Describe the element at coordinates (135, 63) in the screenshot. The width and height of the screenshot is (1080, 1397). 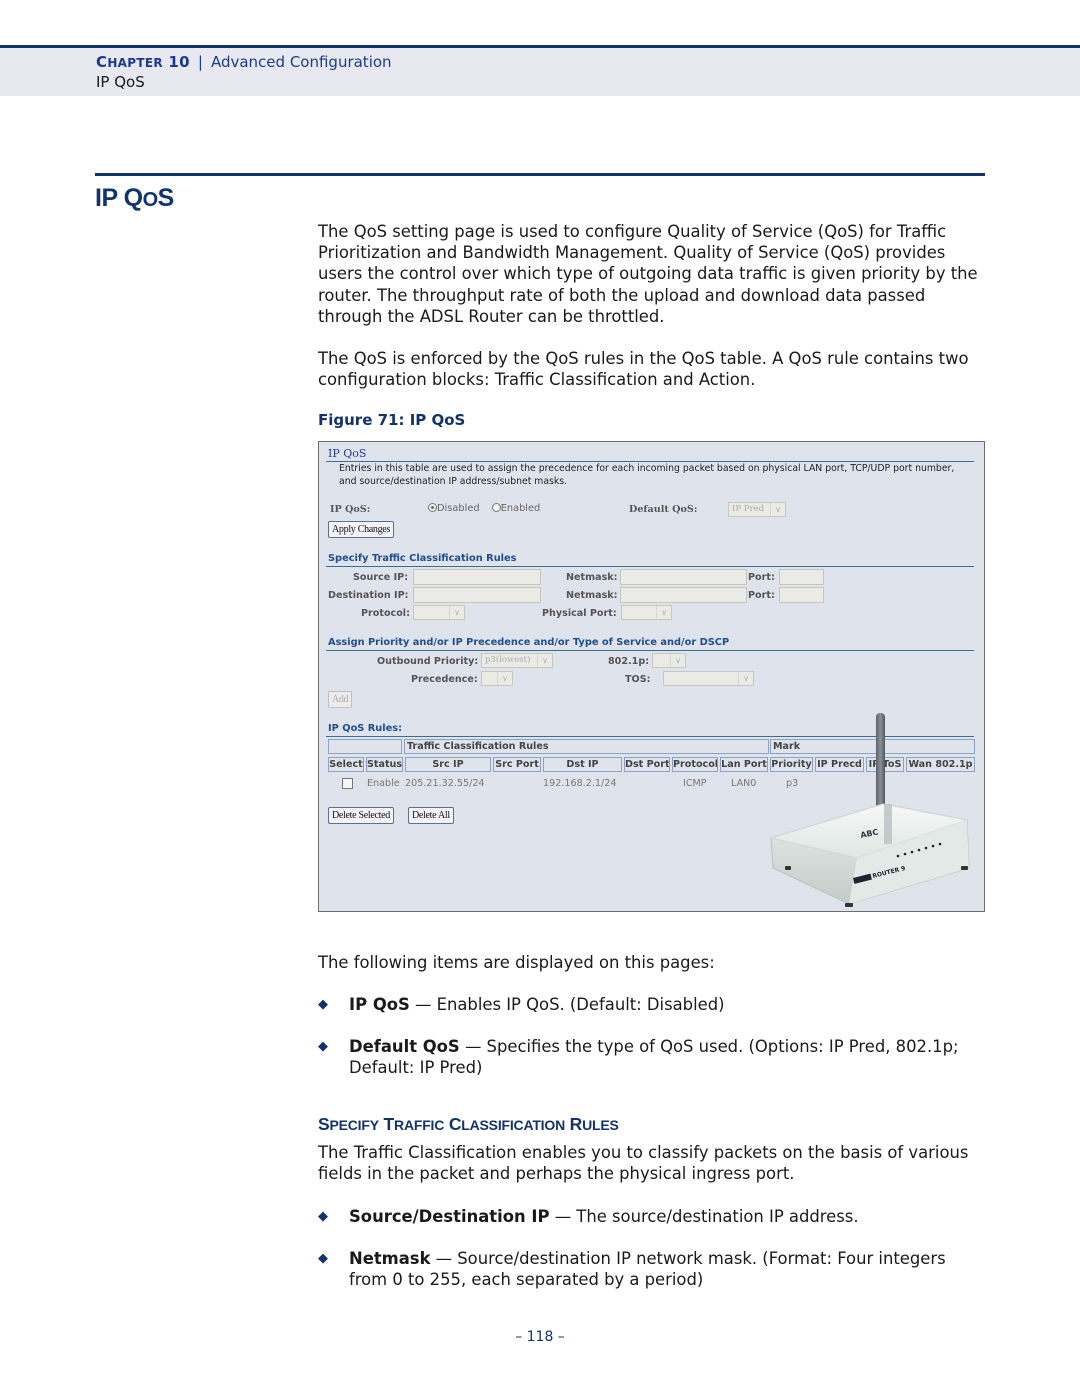
I see `chapter-rest: HAPTER` at that location.